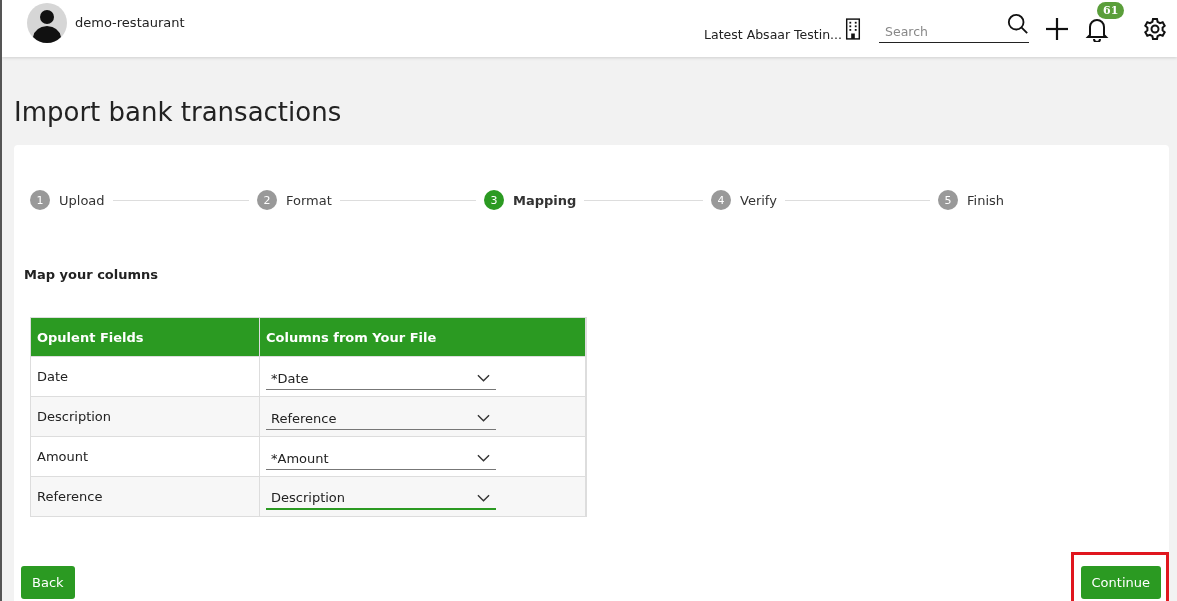  Describe the element at coordinates (1057, 28) in the screenshot. I see `plus-icon` at that location.